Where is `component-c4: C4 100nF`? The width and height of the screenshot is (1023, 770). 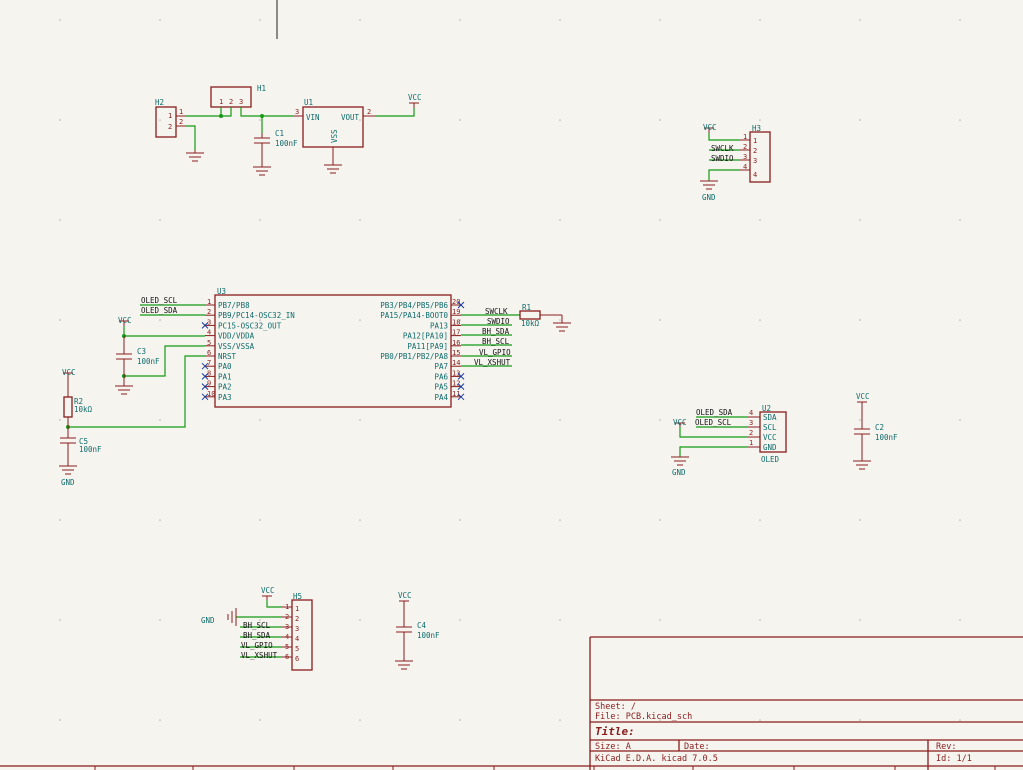
component-c4: C4 100nF is located at coordinates (418, 633).